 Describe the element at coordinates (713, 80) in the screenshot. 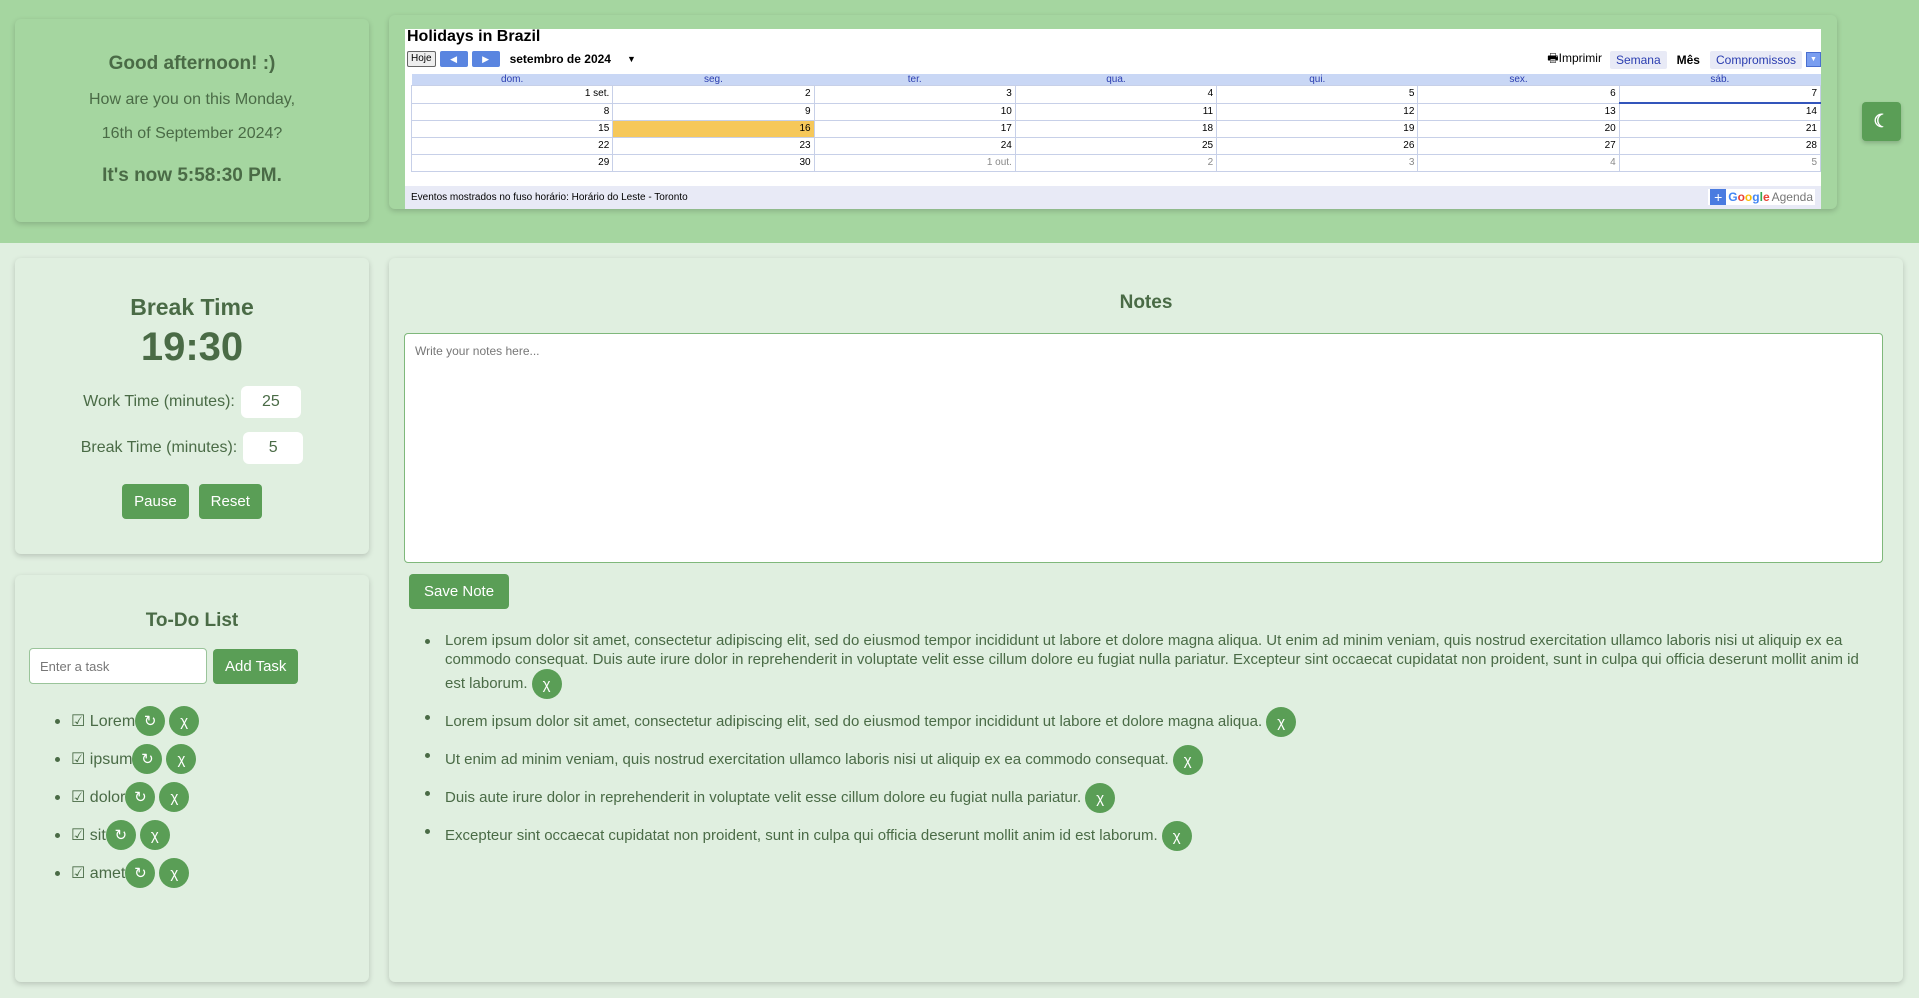

I see `weekday-header: seg.` at that location.